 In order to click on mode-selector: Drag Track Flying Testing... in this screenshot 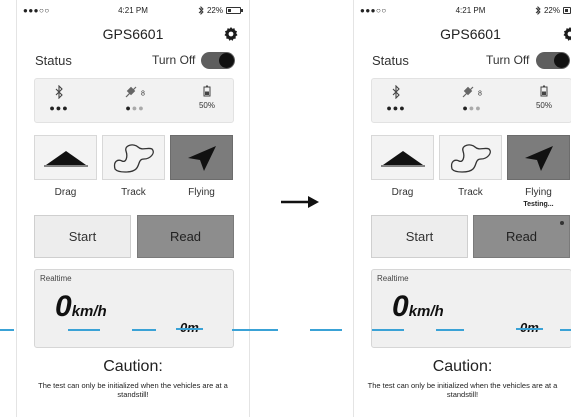, I will do `click(471, 171)`.